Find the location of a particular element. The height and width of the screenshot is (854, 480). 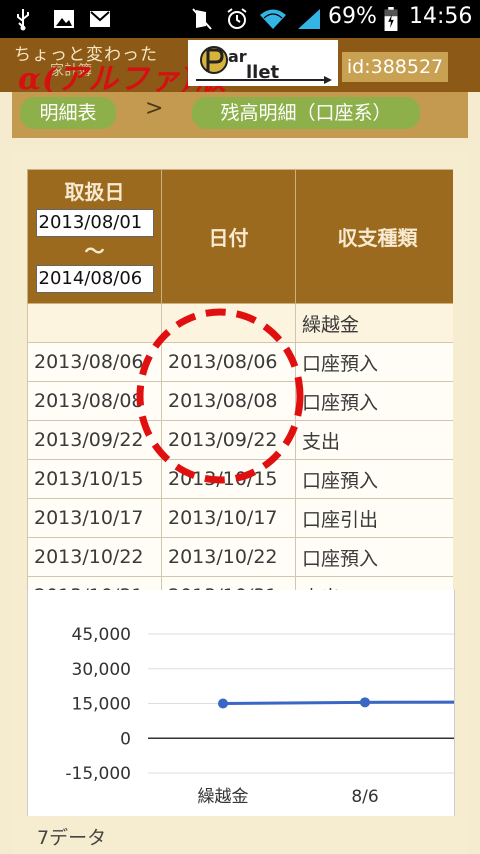

type-header: 収支種類 is located at coordinates (374, 236).